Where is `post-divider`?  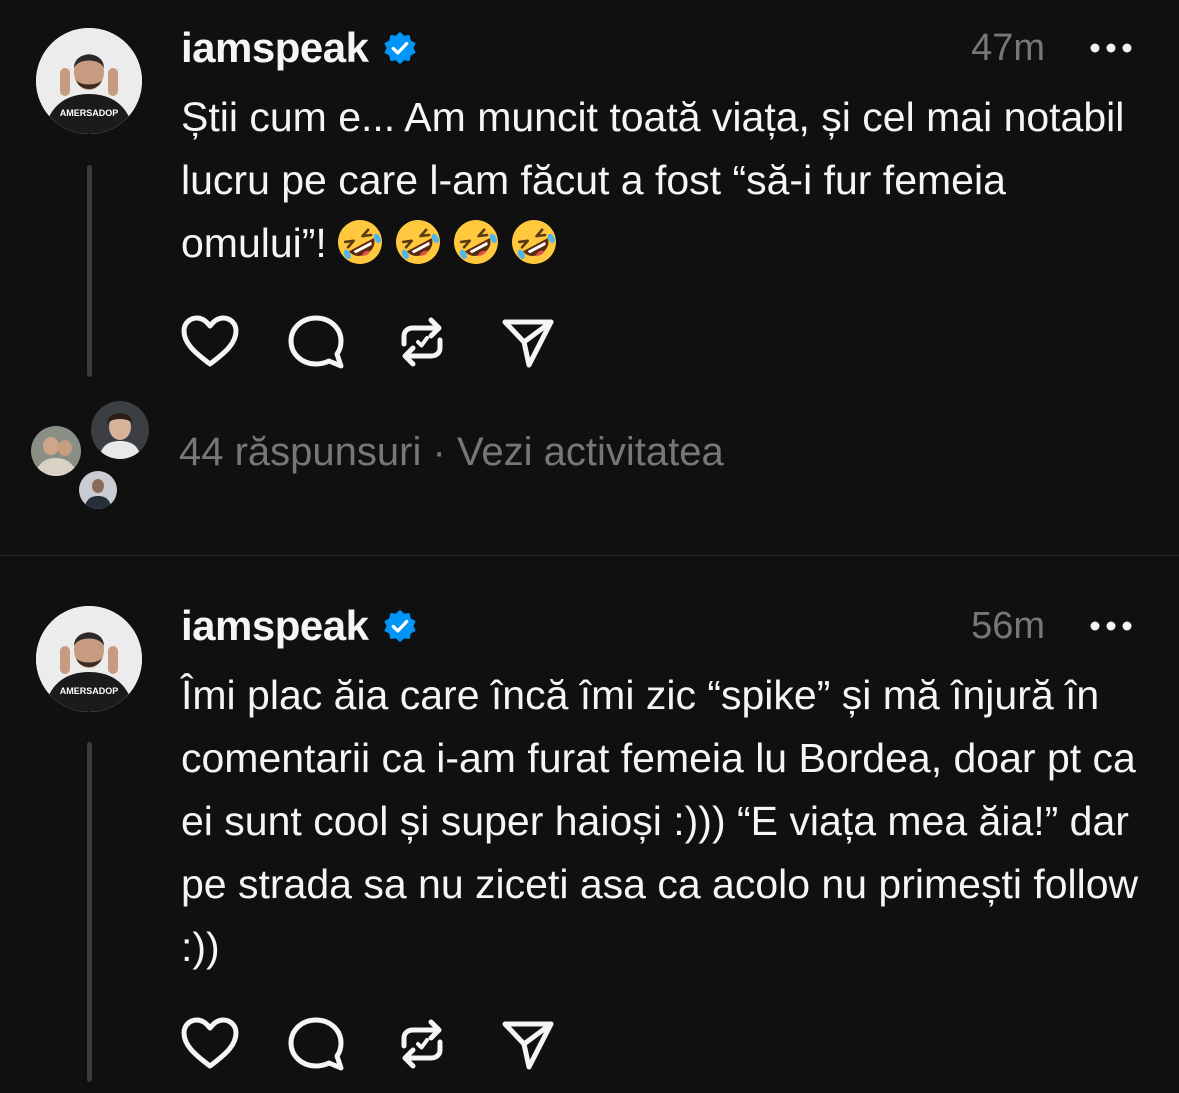
post-divider is located at coordinates (589, 555).